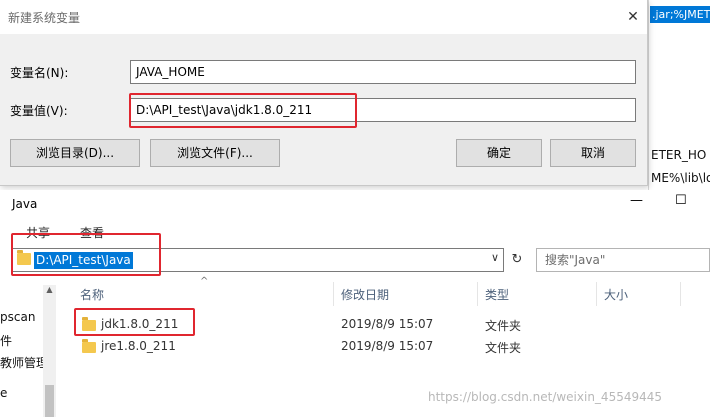 Image resolution: width=710 pixels, height=417 pixels. Describe the element at coordinates (636, 200) in the screenshot. I see `minimize-icon: —` at that location.